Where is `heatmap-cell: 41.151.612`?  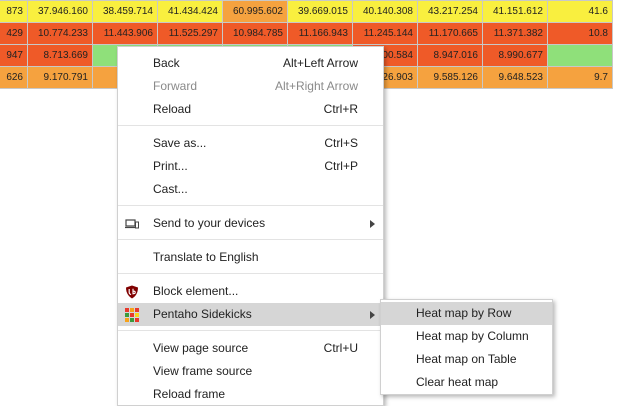
heatmap-cell: 41.151.612 is located at coordinates (515, 11).